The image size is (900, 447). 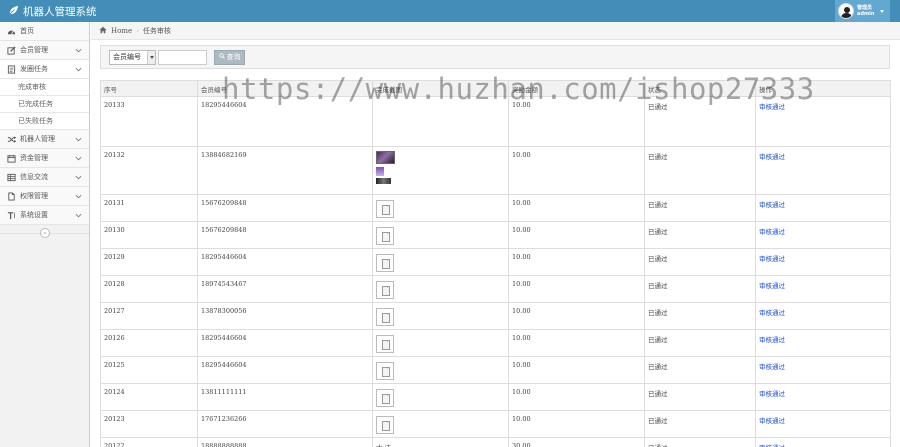 I want to click on member-id-cell: 15676209848, so click(x=285, y=235).